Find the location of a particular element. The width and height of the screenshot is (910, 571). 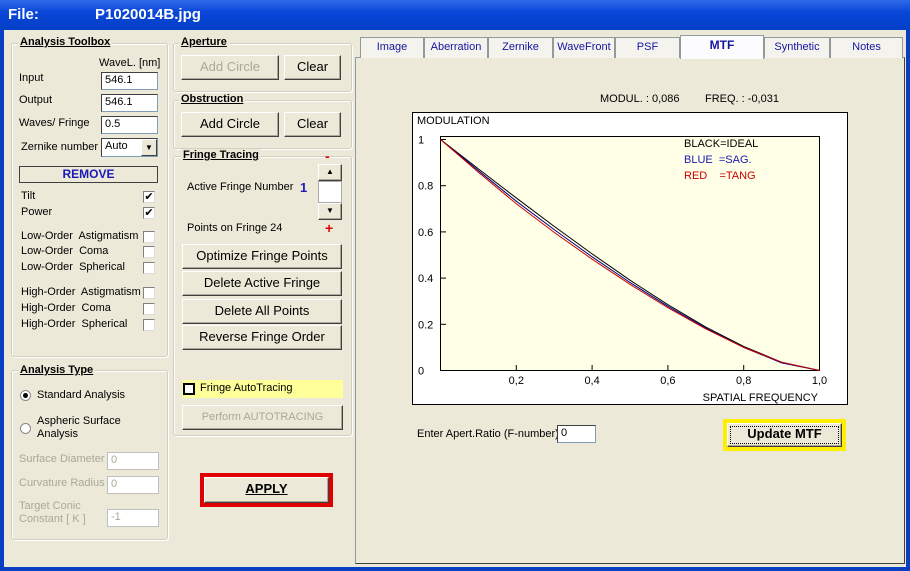

points-on-fringe-label: Points on Fringe 24 is located at coordinates (235, 228).